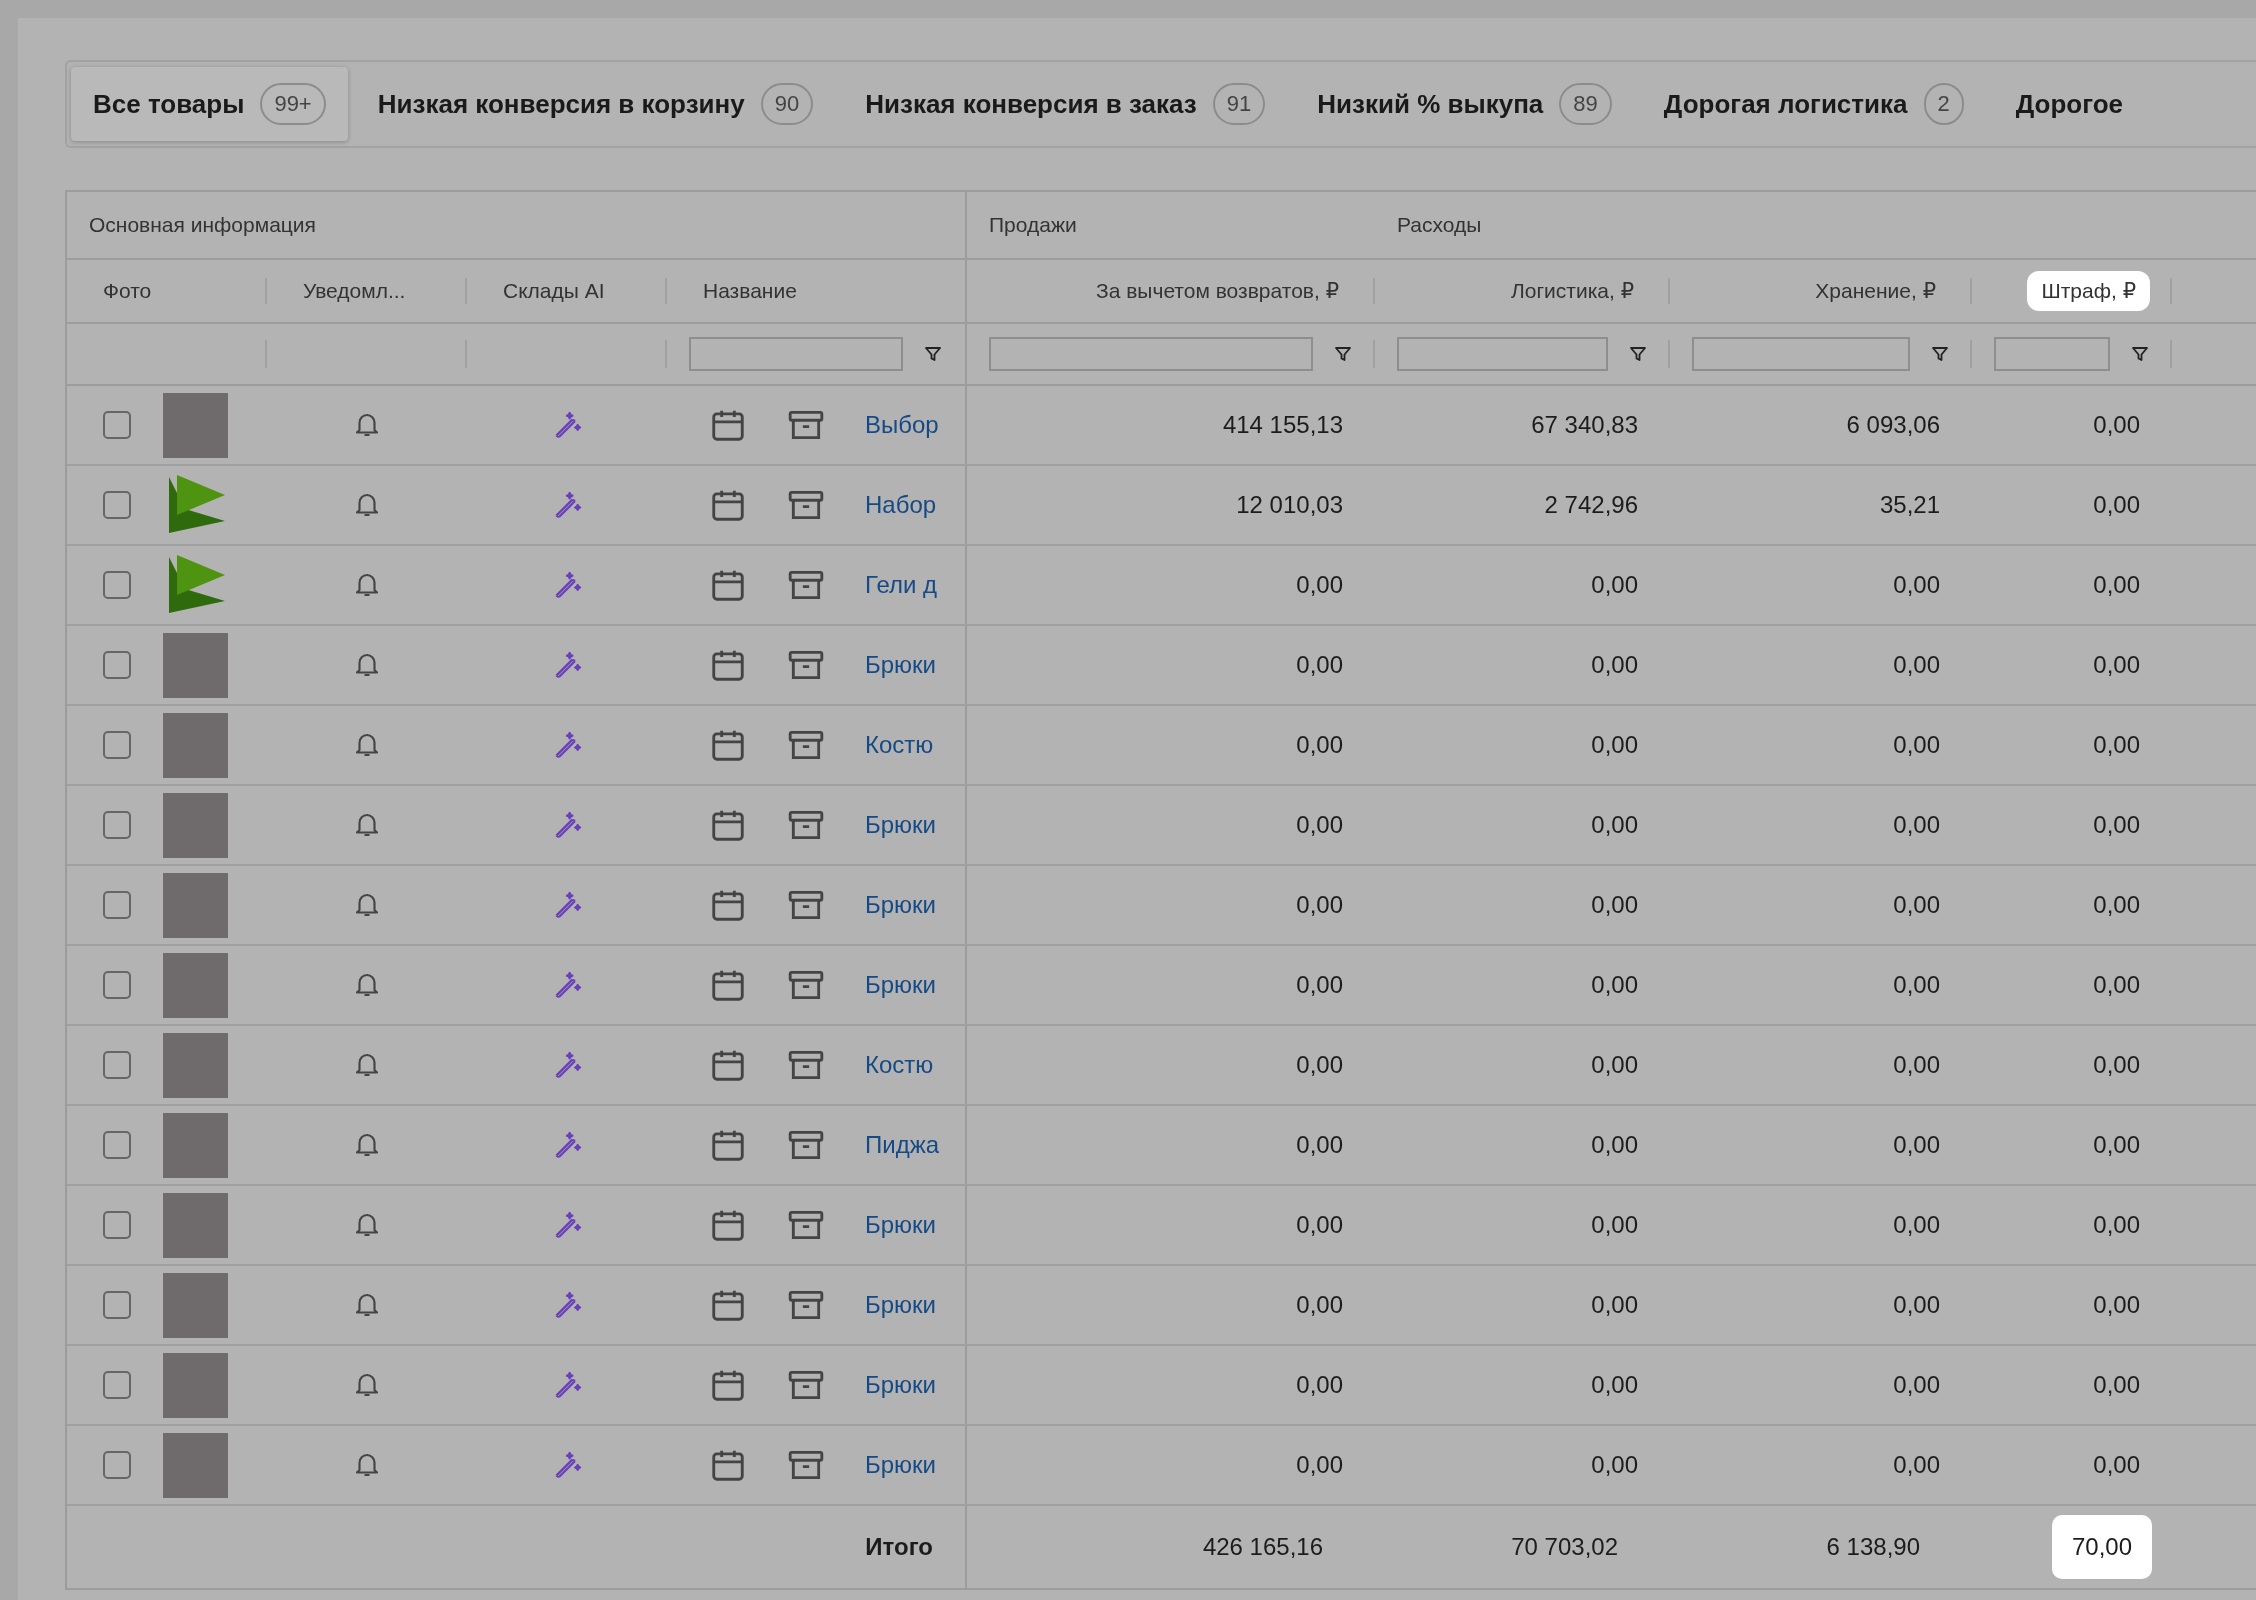  Describe the element at coordinates (293, 104) in the screenshot. I see `count-badge: 99+` at that location.